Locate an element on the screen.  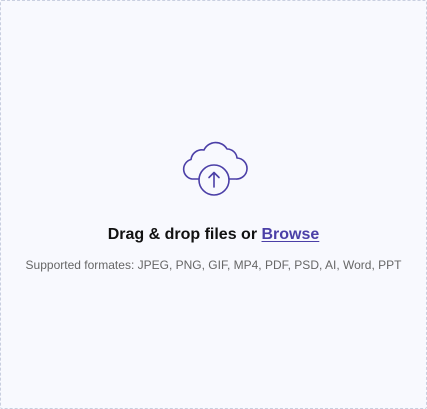
cloud-upload-icon is located at coordinates (215, 168).